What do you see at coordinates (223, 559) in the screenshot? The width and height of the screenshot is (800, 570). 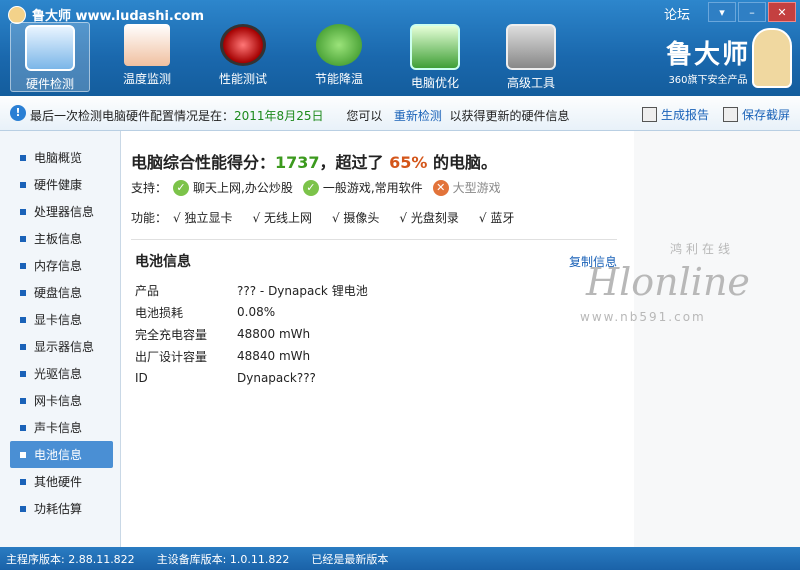 I see `db-version: 主设备库版本: 1.0.11.822` at bounding box center [223, 559].